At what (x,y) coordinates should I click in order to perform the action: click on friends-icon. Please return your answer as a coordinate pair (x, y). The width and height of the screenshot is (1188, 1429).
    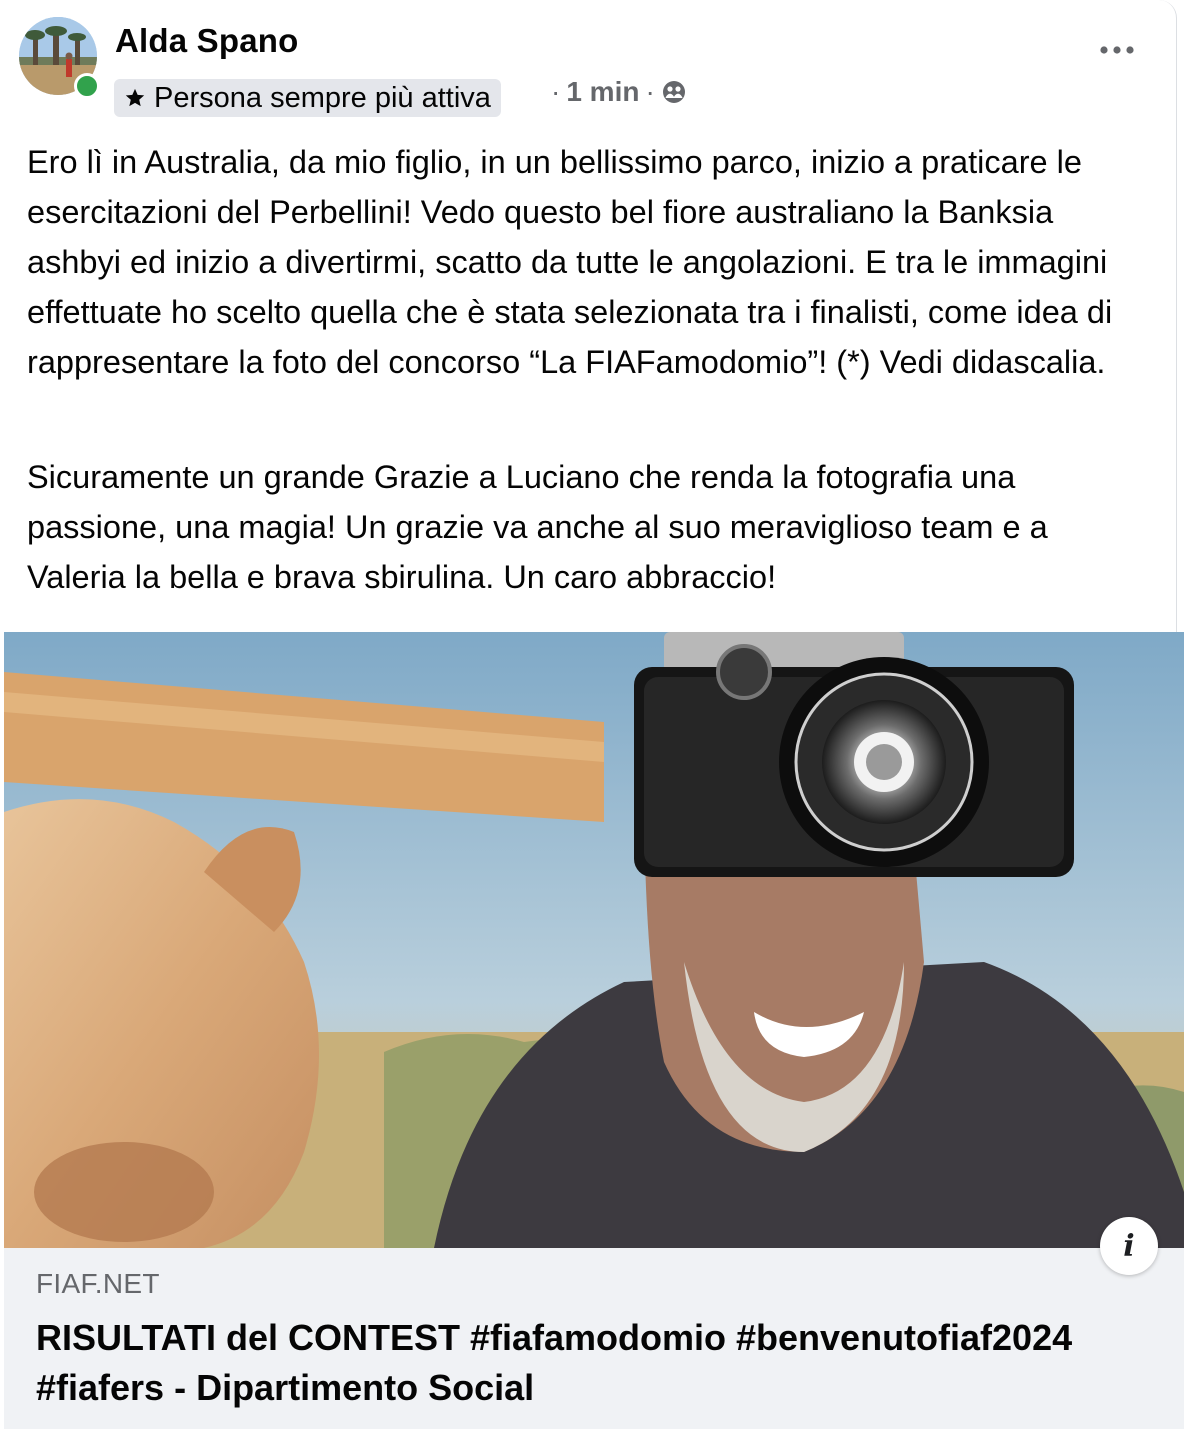
    Looking at the image, I should click on (674, 92).